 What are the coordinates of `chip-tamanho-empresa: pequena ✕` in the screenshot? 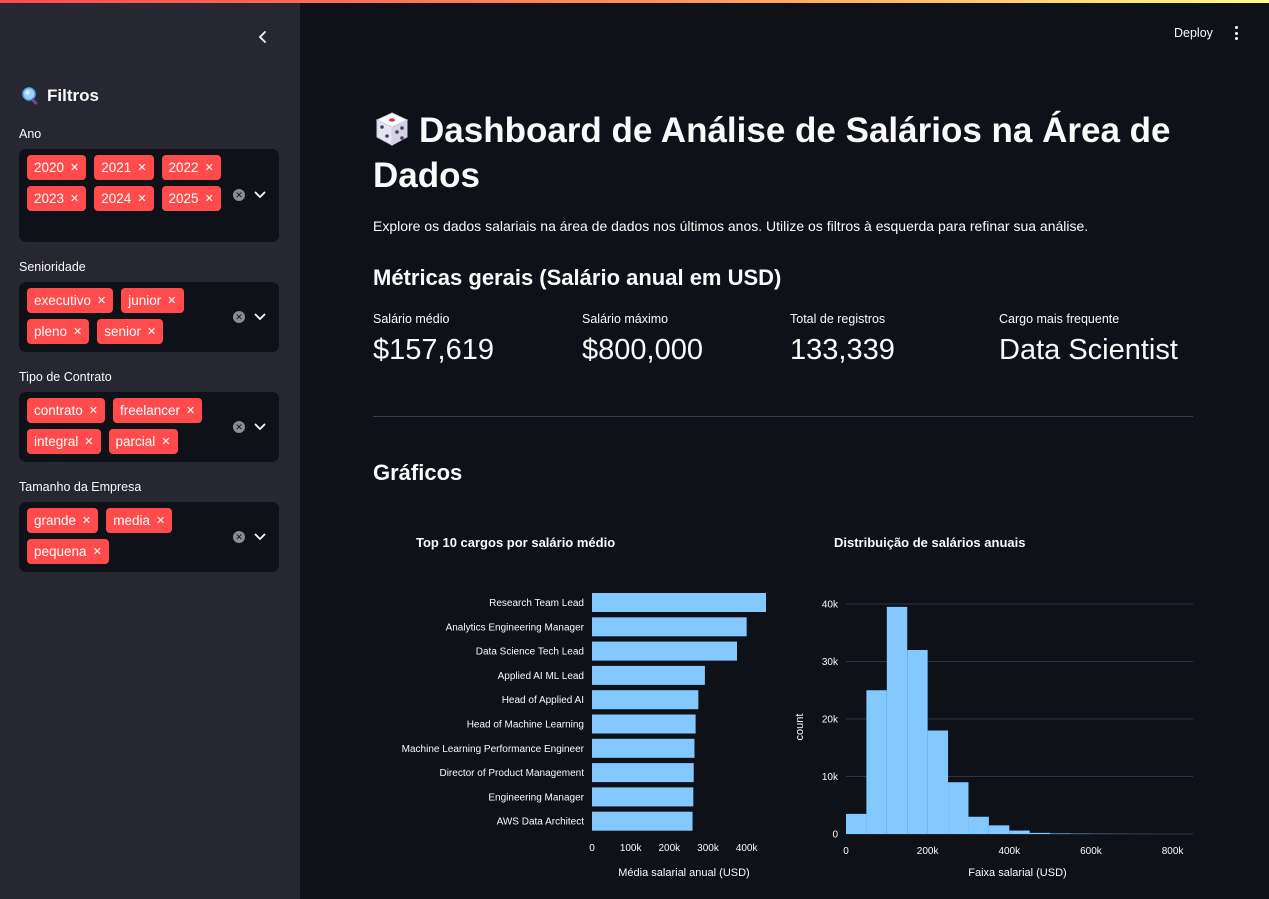 It's located at (68, 551).